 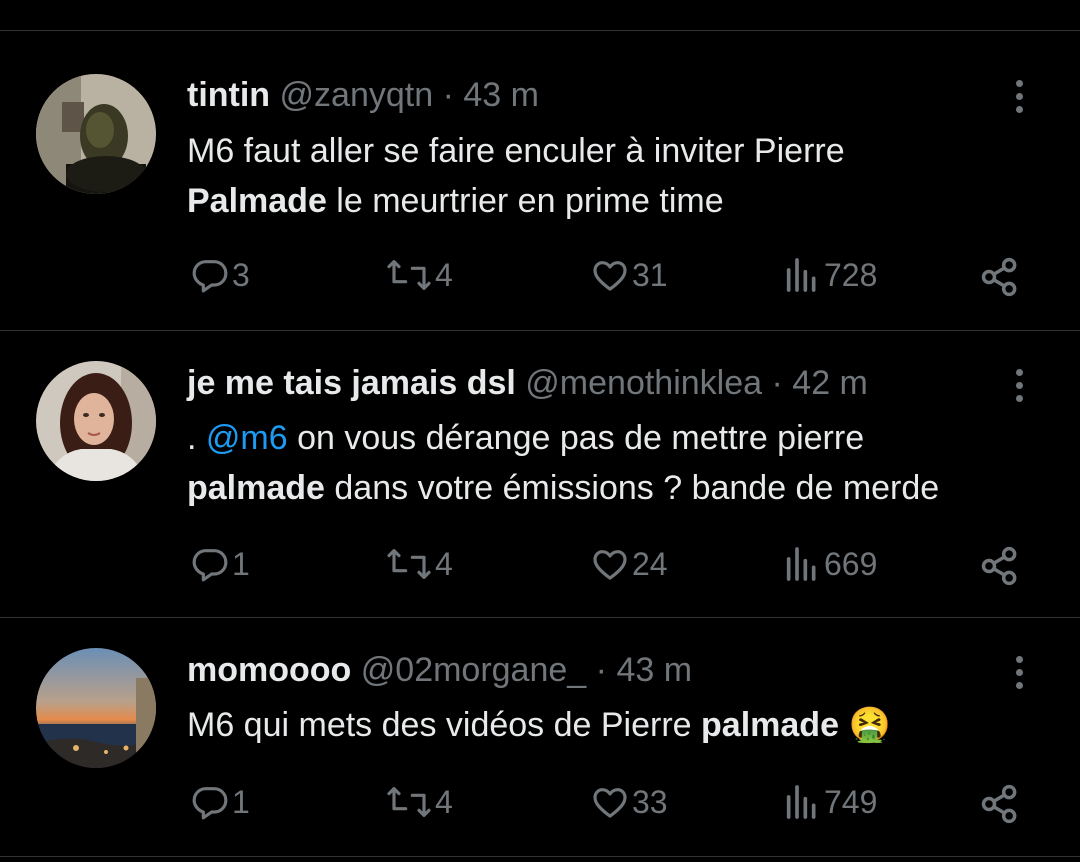 What do you see at coordinates (525, 201) in the screenshot?
I see `tweet-text-part: le meurtrier en prime time` at bounding box center [525, 201].